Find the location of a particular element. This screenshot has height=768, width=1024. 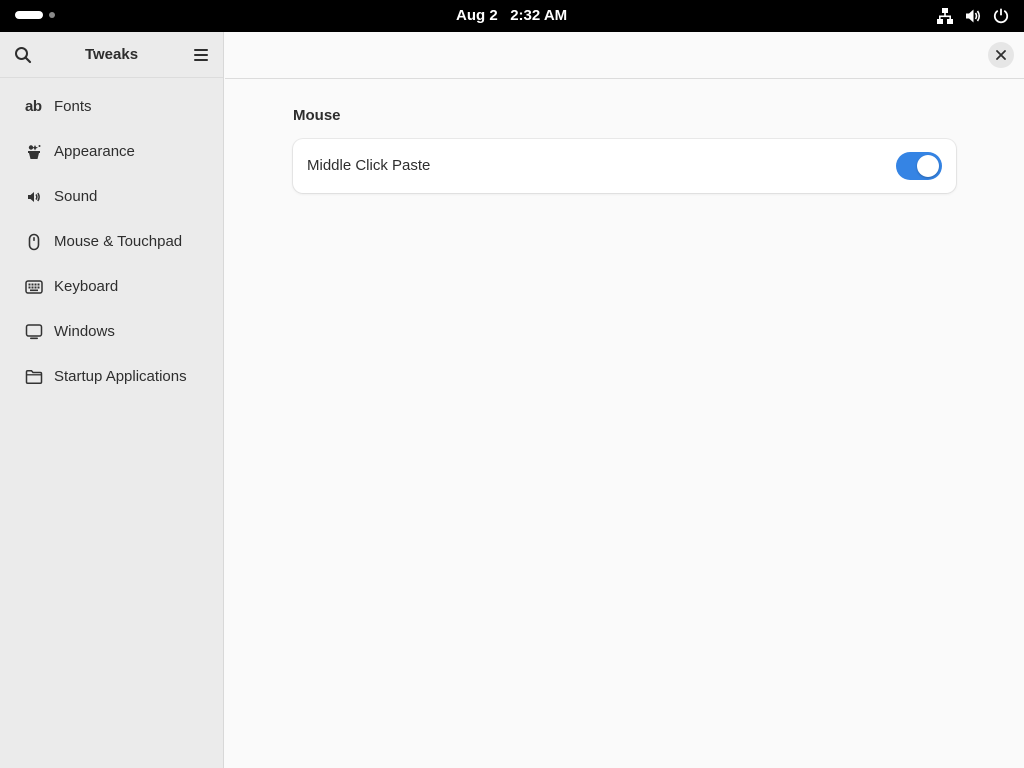

clock-date: Aug 2 is located at coordinates (477, 15).